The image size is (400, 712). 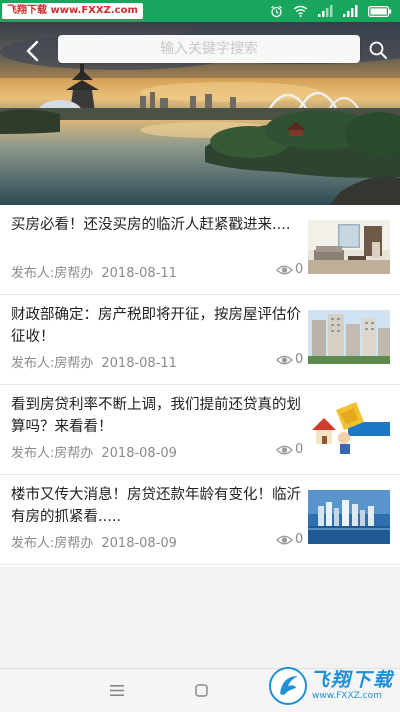 What do you see at coordinates (380, 11) in the screenshot?
I see `battery-icon` at bounding box center [380, 11].